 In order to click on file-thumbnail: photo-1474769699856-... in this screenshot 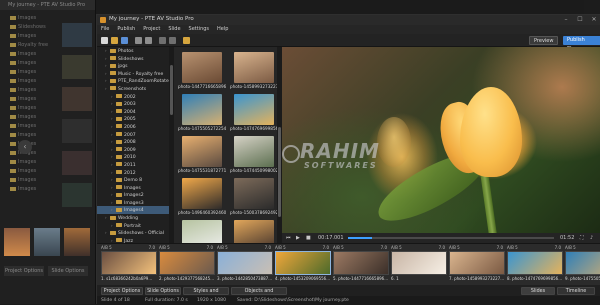, I will do `click(254, 113)`.